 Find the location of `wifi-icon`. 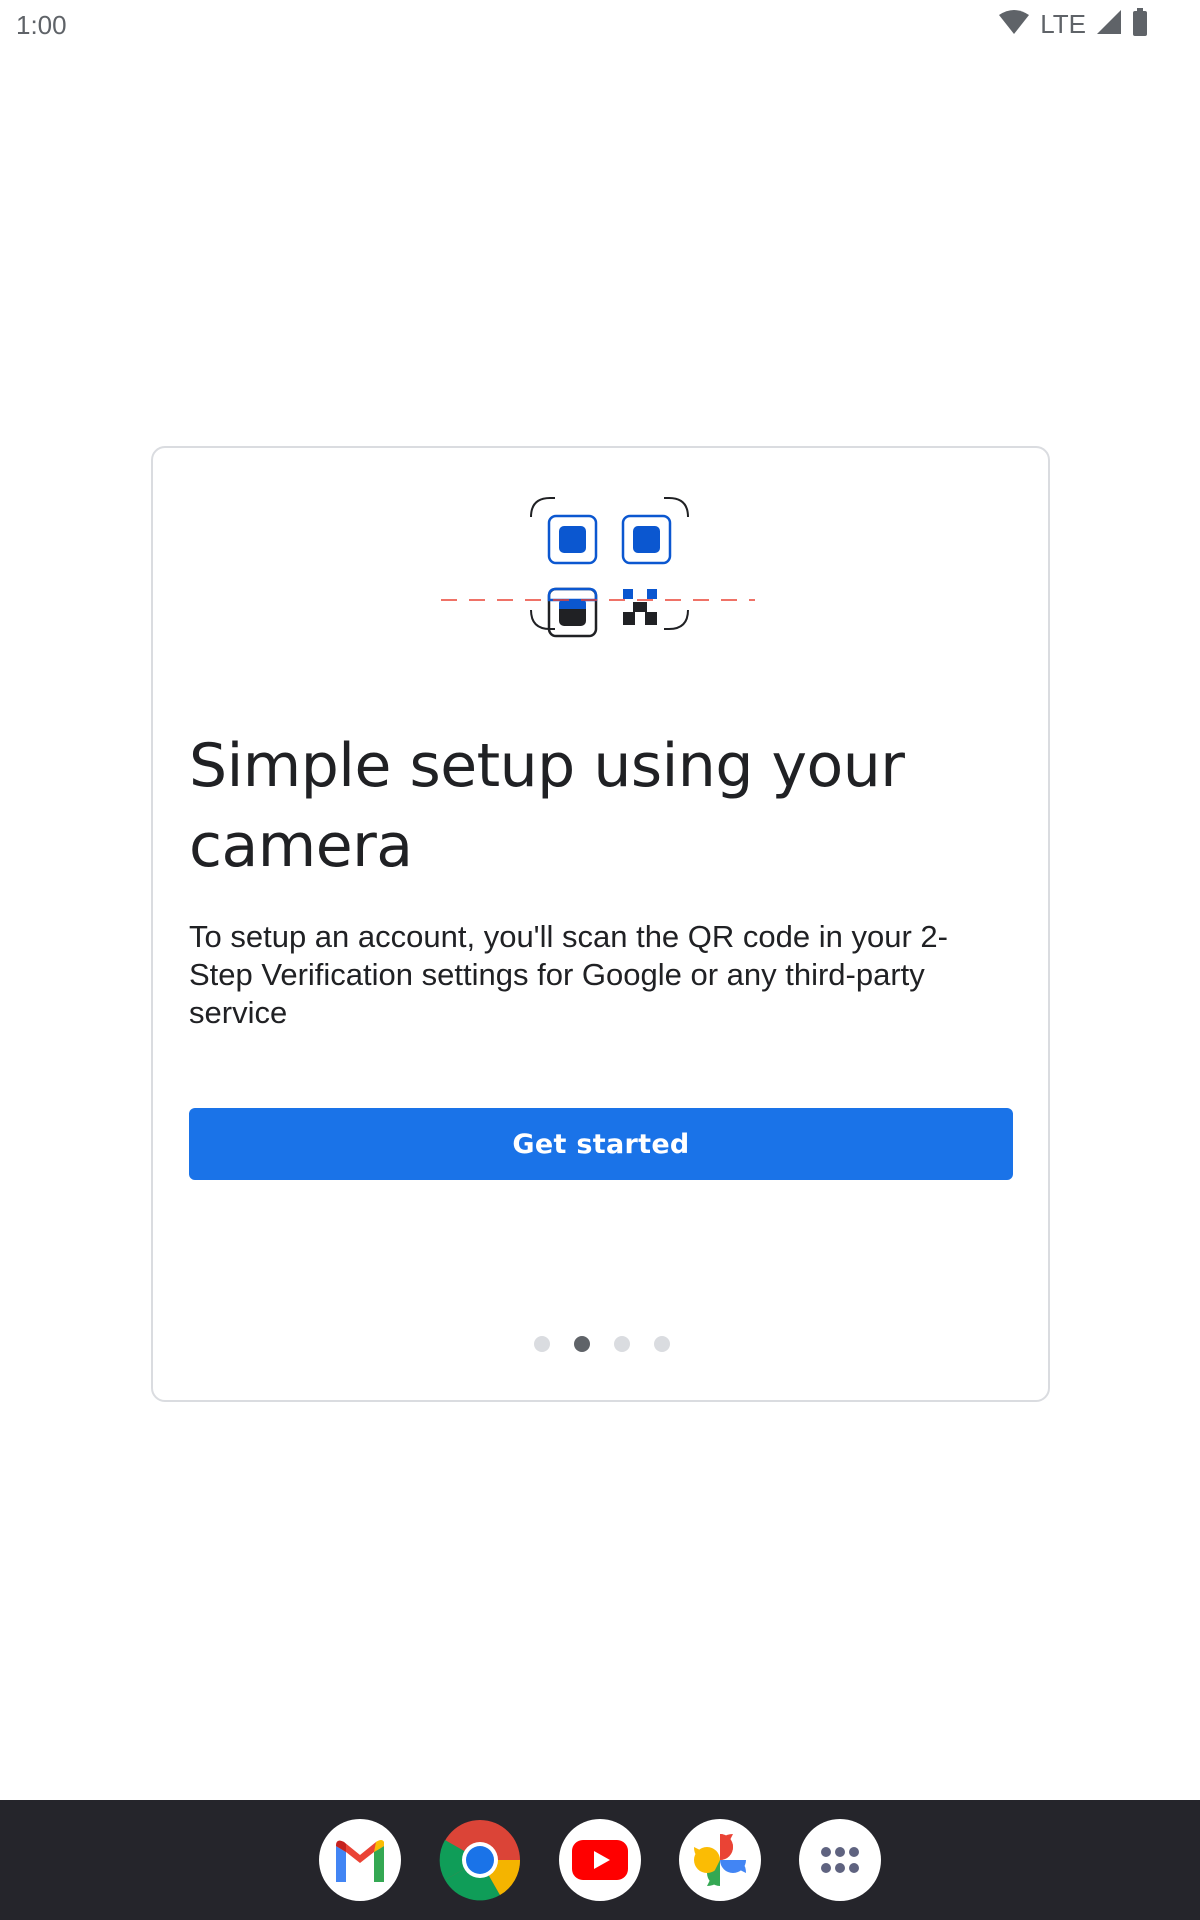

wifi-icon is located at coordinates (1014, 24).